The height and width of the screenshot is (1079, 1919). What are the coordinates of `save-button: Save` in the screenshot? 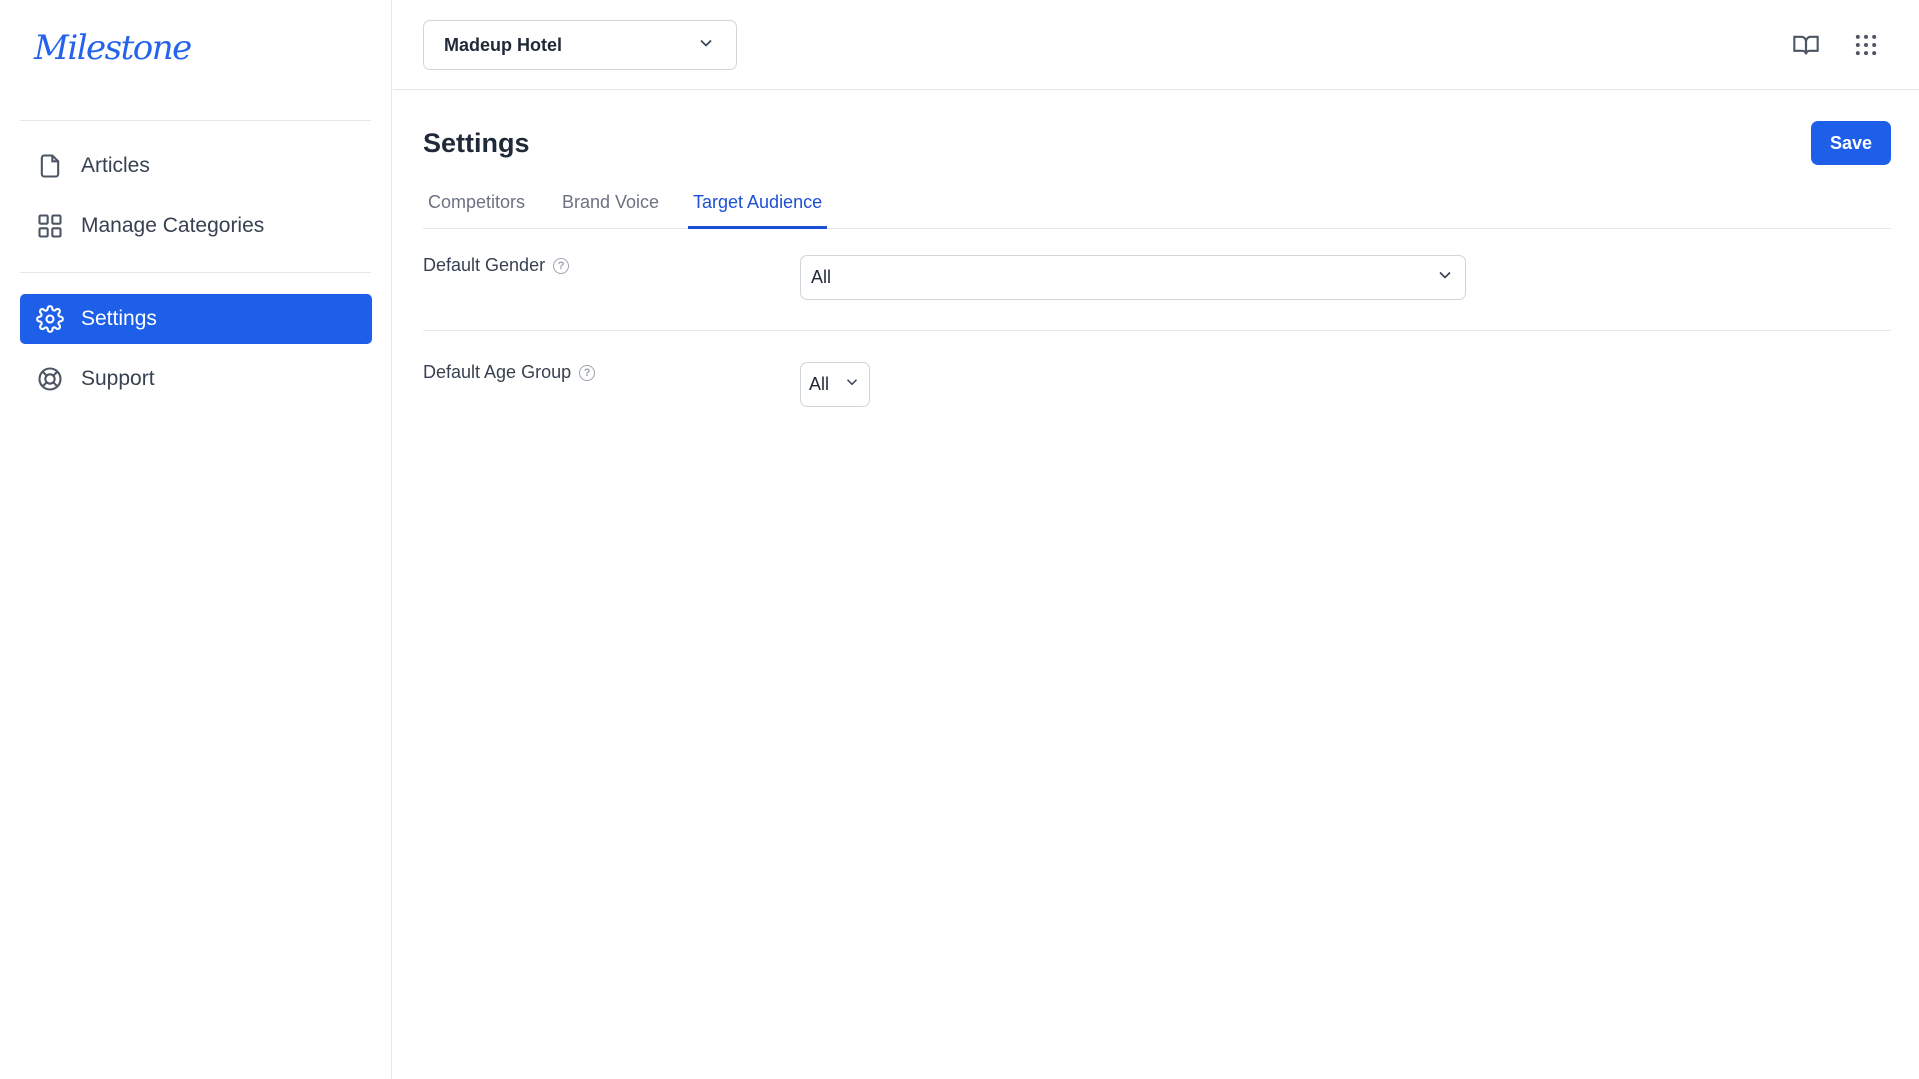 It's located at (1851, 143).